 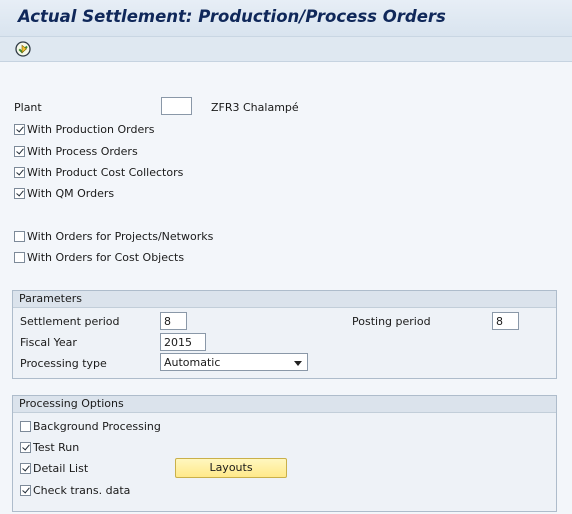 What do you see at coordinates (255, 107) in the screenshot?
I see `plant-description: ZFR3 Chalampé` at bounding box center [255, 107].